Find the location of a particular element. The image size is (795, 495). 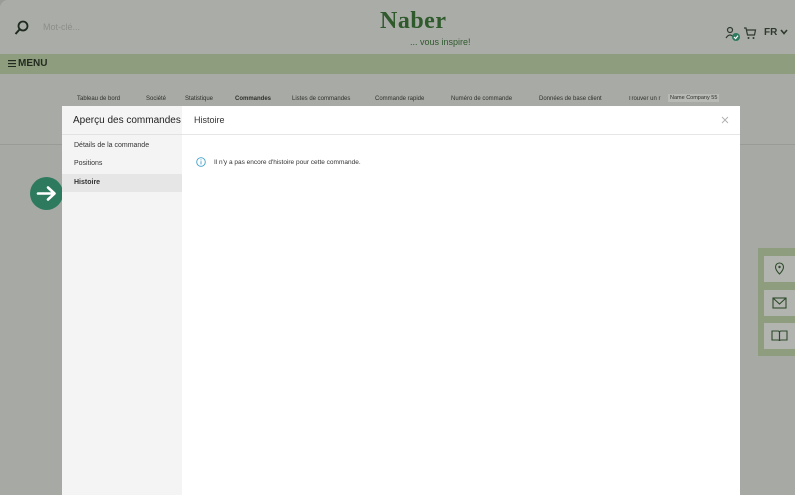

nav-order-number: Numéro de commande is located at coordinates (481, 99).